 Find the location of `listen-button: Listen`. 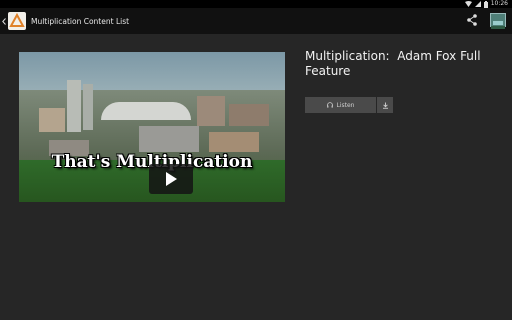

listen-button: Listen is located at coordinates (340, 105).